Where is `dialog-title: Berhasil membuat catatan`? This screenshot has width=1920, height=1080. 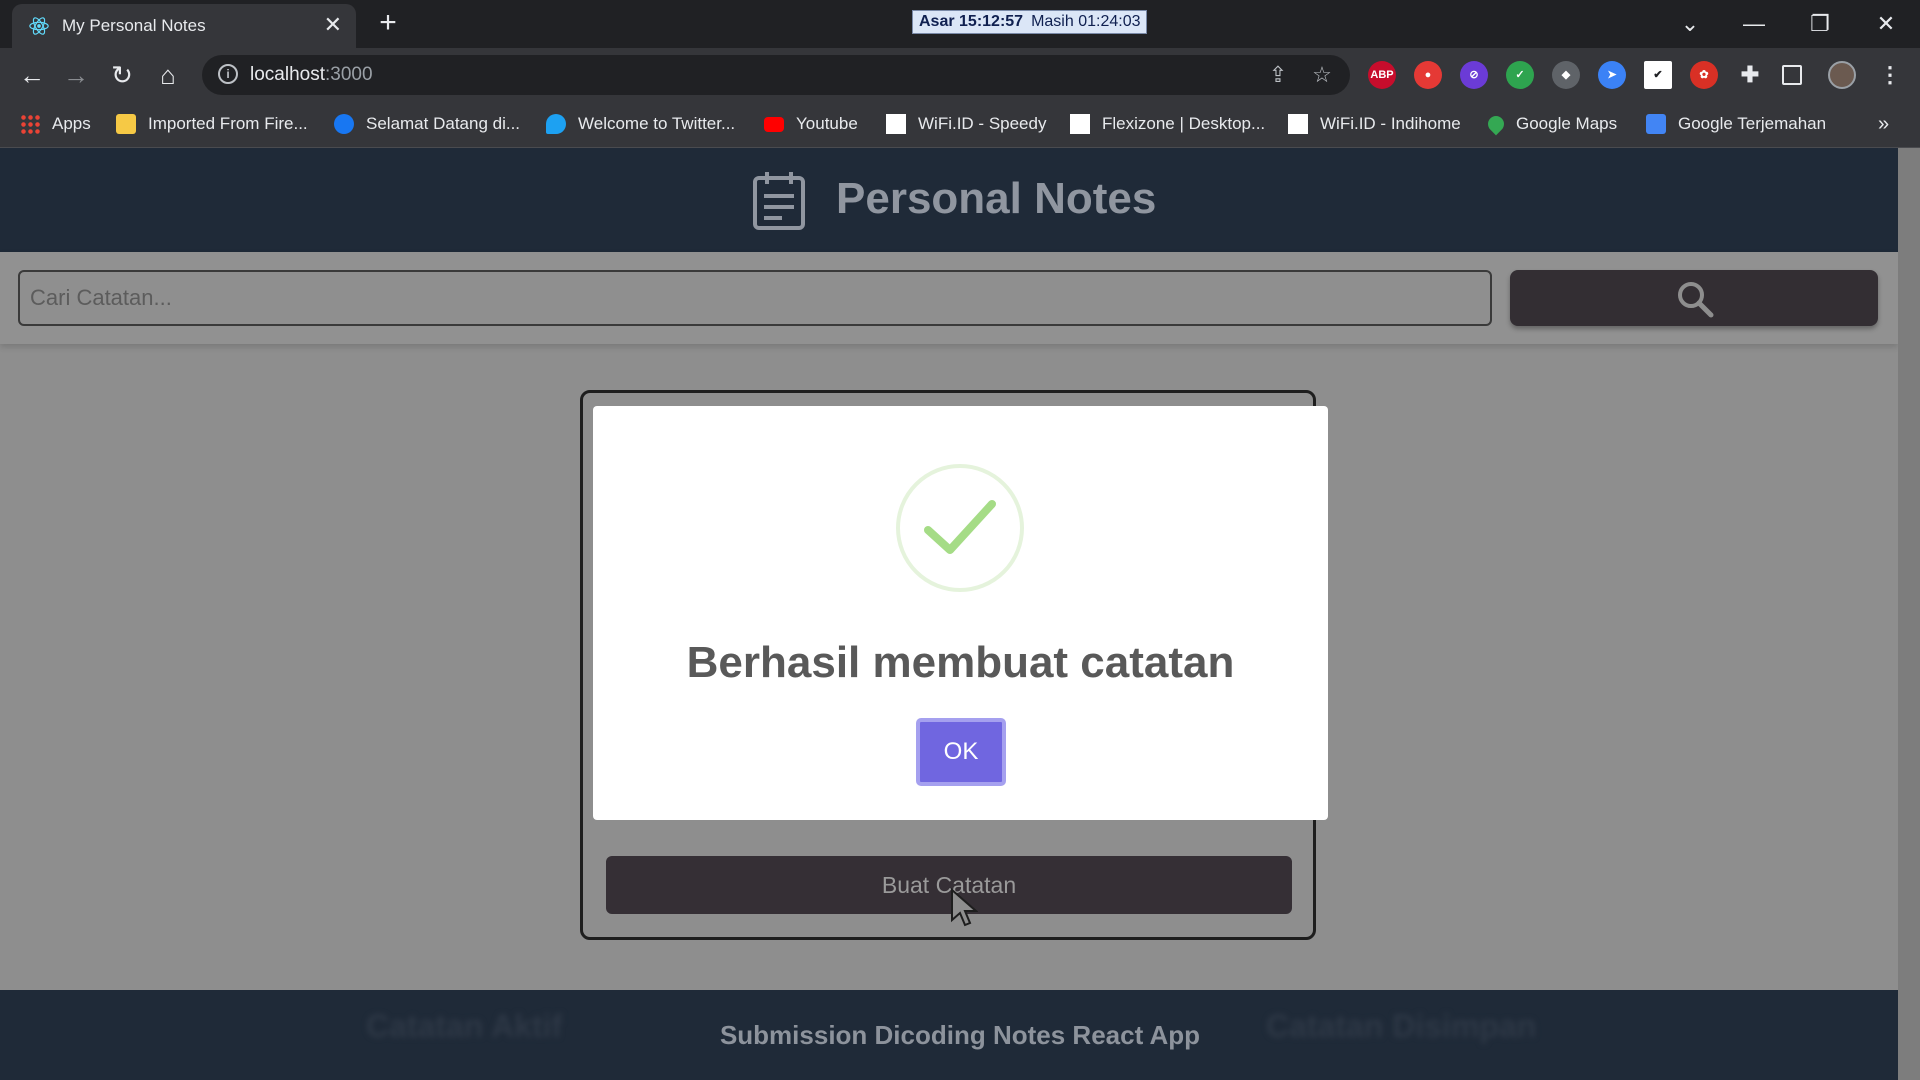
dialog-title: Berhasil membuat catatan is located at coordinates (960, 662).